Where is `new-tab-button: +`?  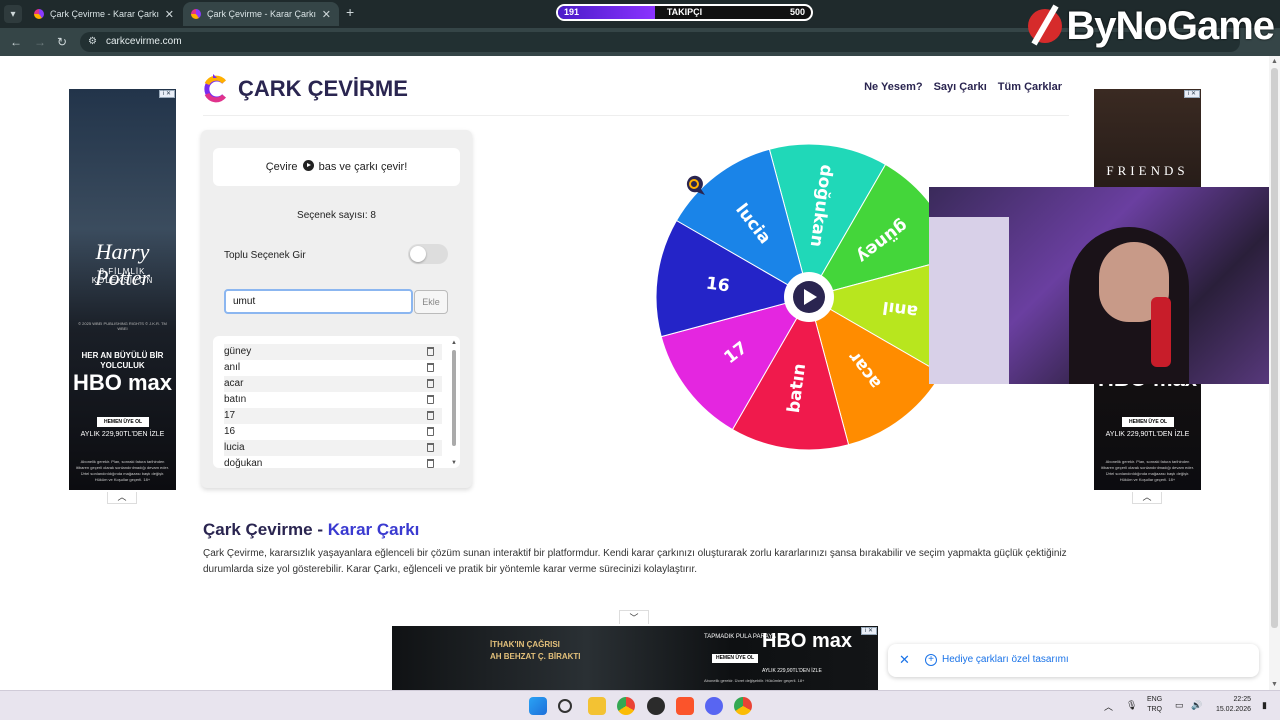
new-tab-button: + is located at coordinates (350, 12).